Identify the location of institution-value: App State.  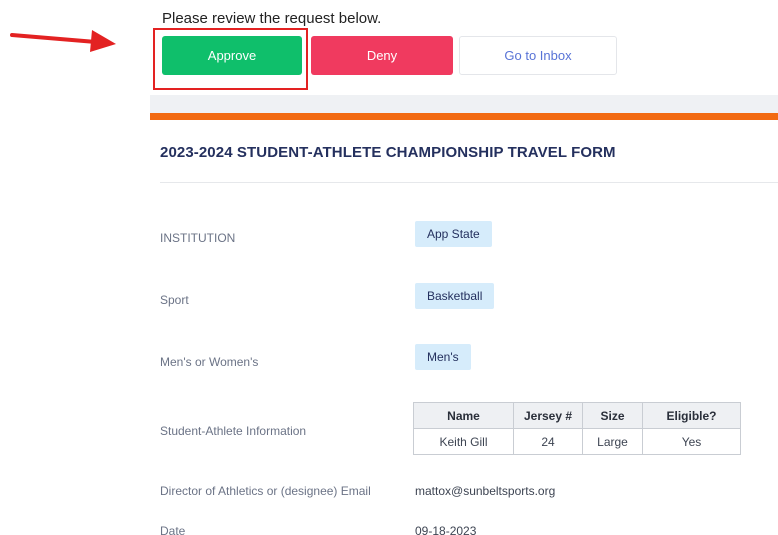
(453, 234).